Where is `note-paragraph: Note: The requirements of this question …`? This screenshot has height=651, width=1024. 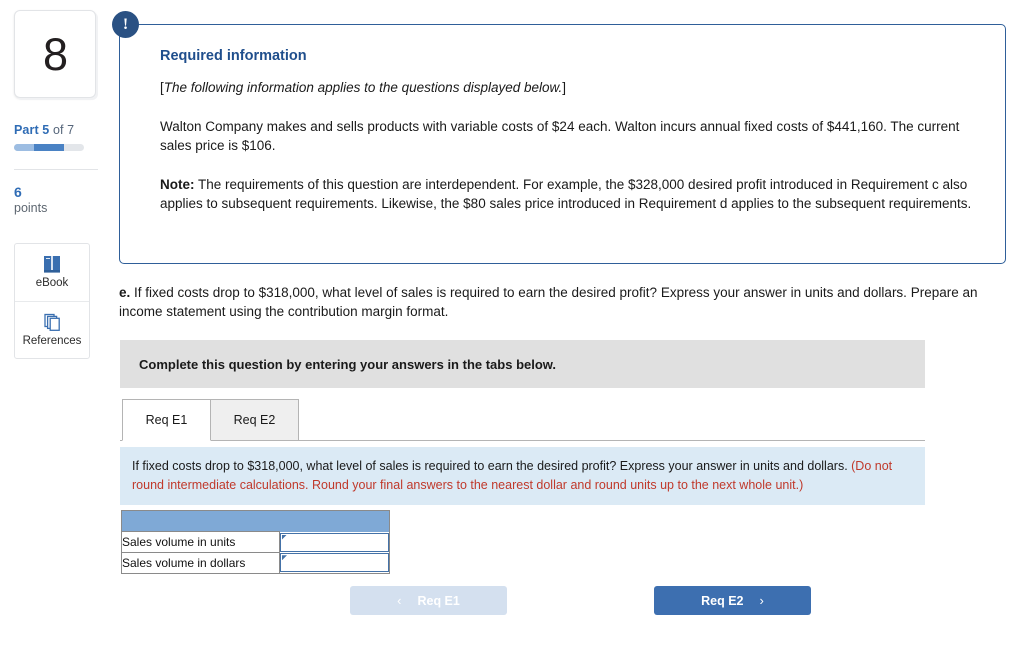
note-paragraph: Note: The requirements of this question … is located at coordinates (569, 194).